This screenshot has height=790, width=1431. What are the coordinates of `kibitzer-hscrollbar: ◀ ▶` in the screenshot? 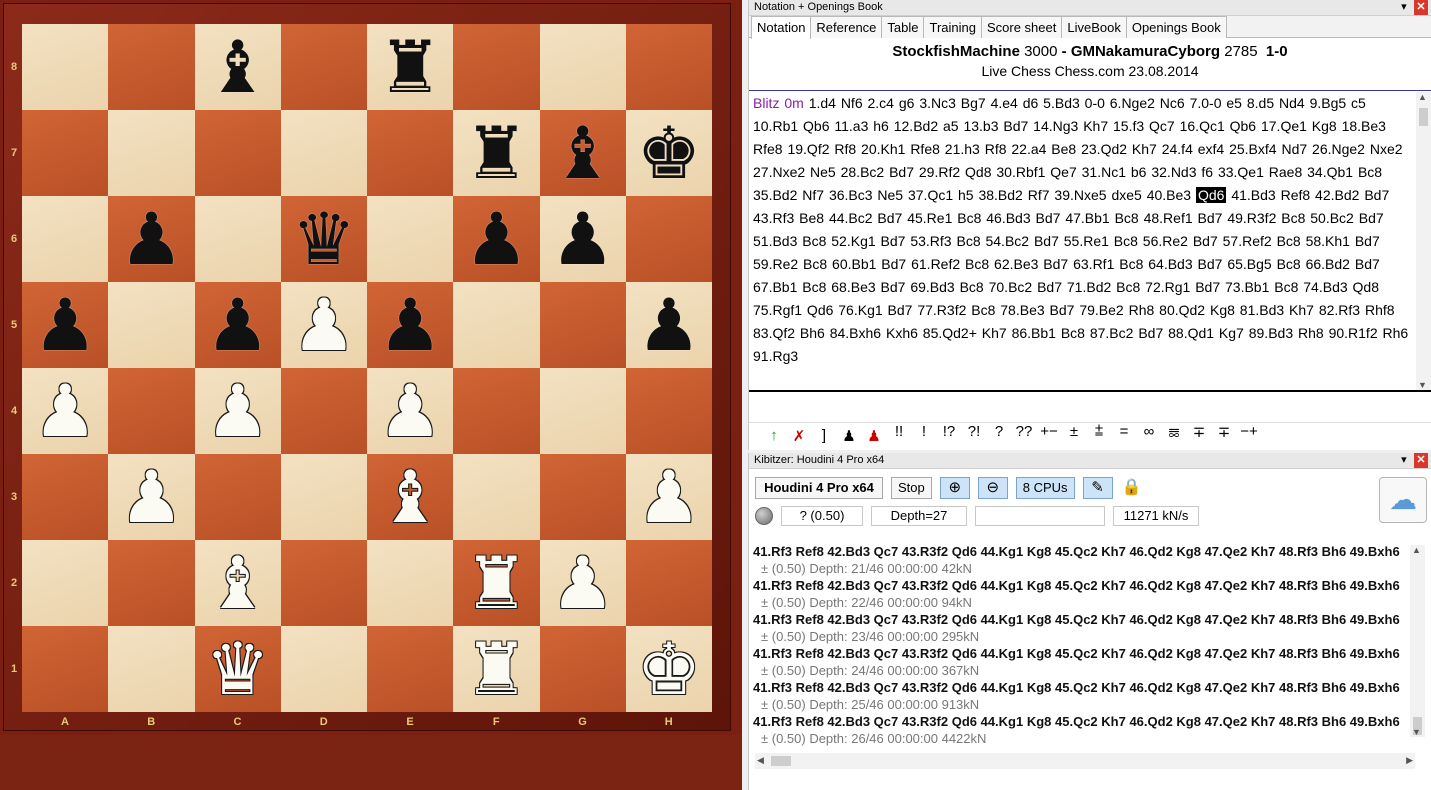 It's located at (1085, 761).